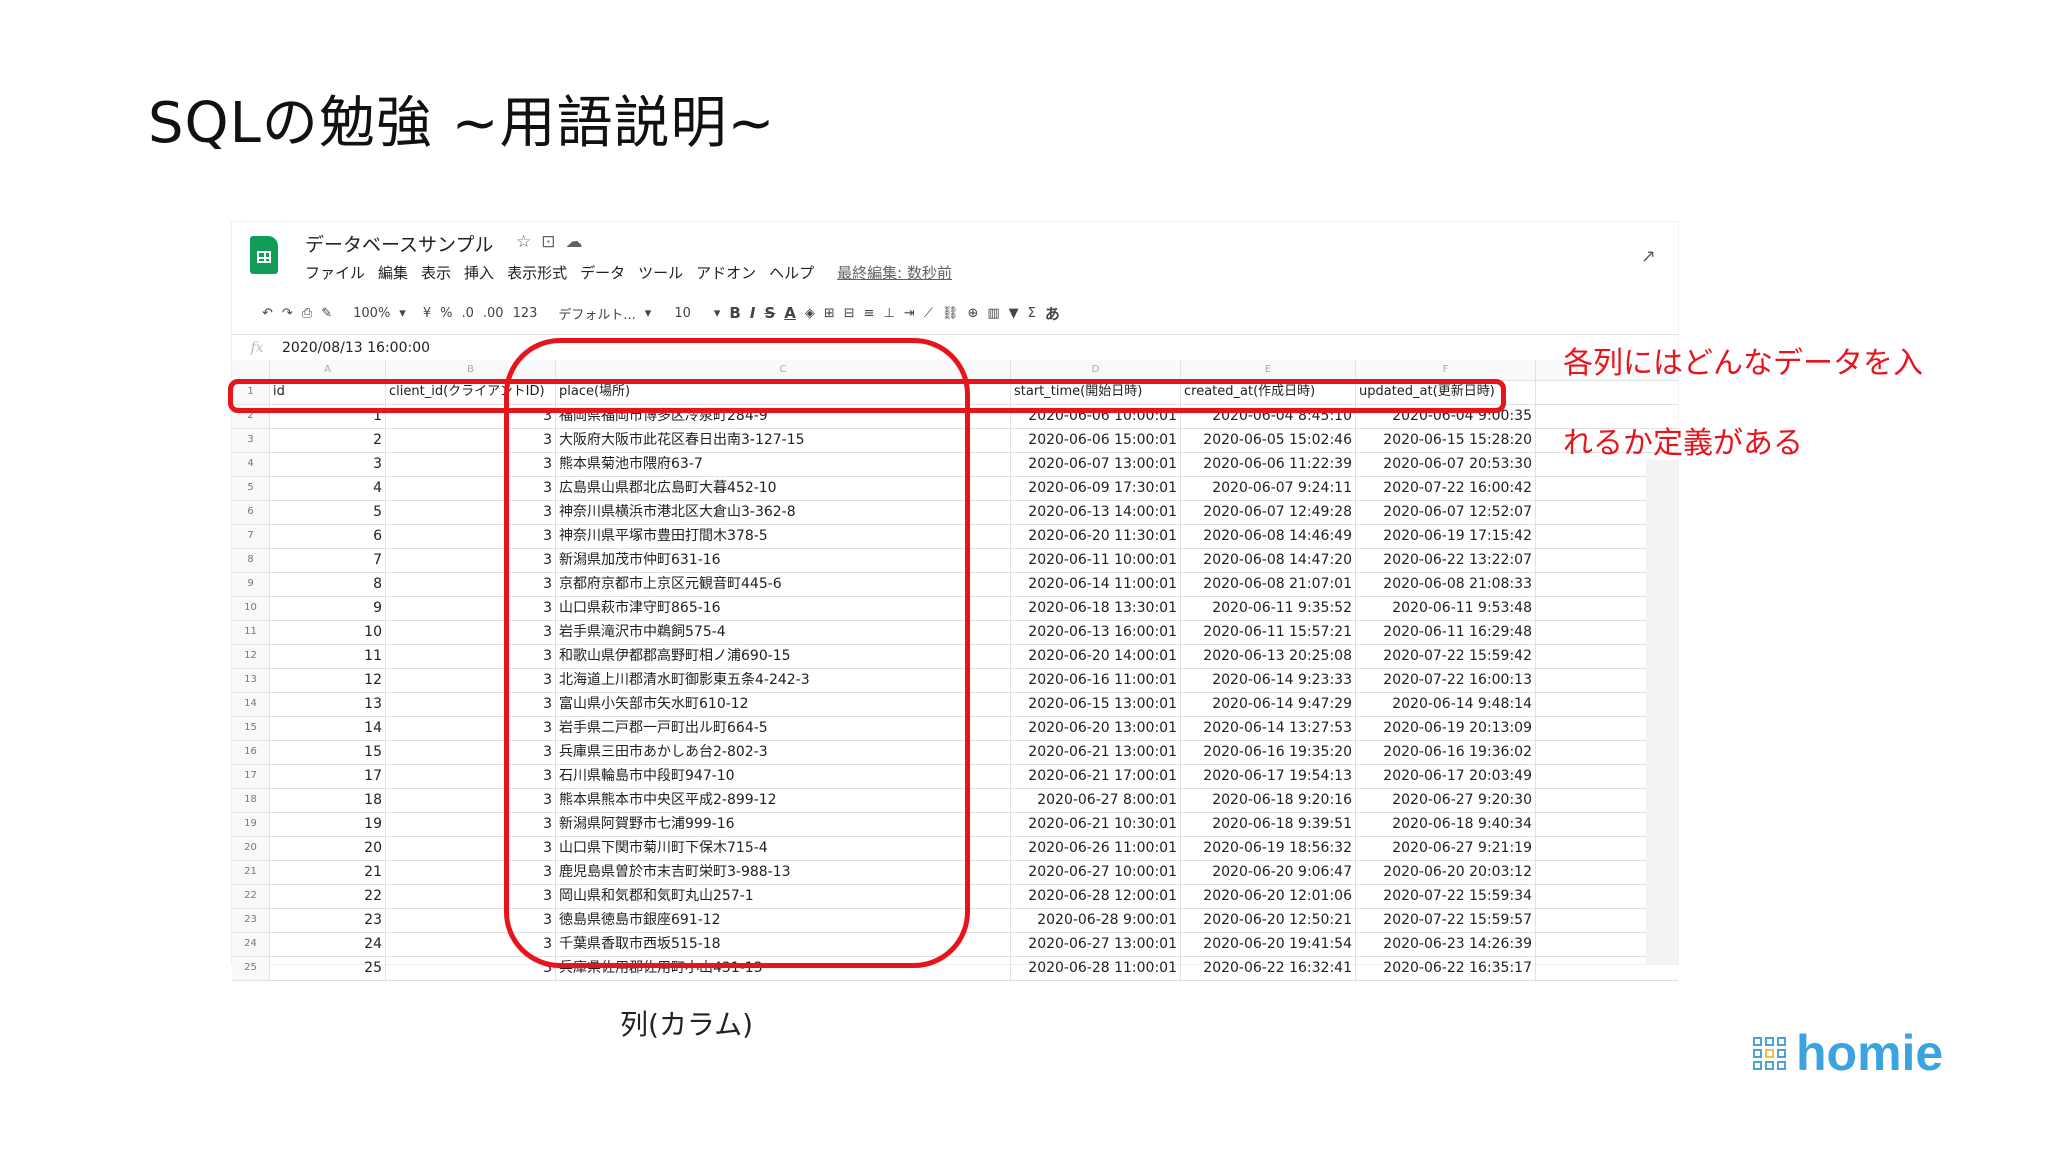 The image size is (2048, 1152). What do you see at coordinates (251, 632) in the screenshot?
I see `row-number: 11` at bounding box center [251, 632].